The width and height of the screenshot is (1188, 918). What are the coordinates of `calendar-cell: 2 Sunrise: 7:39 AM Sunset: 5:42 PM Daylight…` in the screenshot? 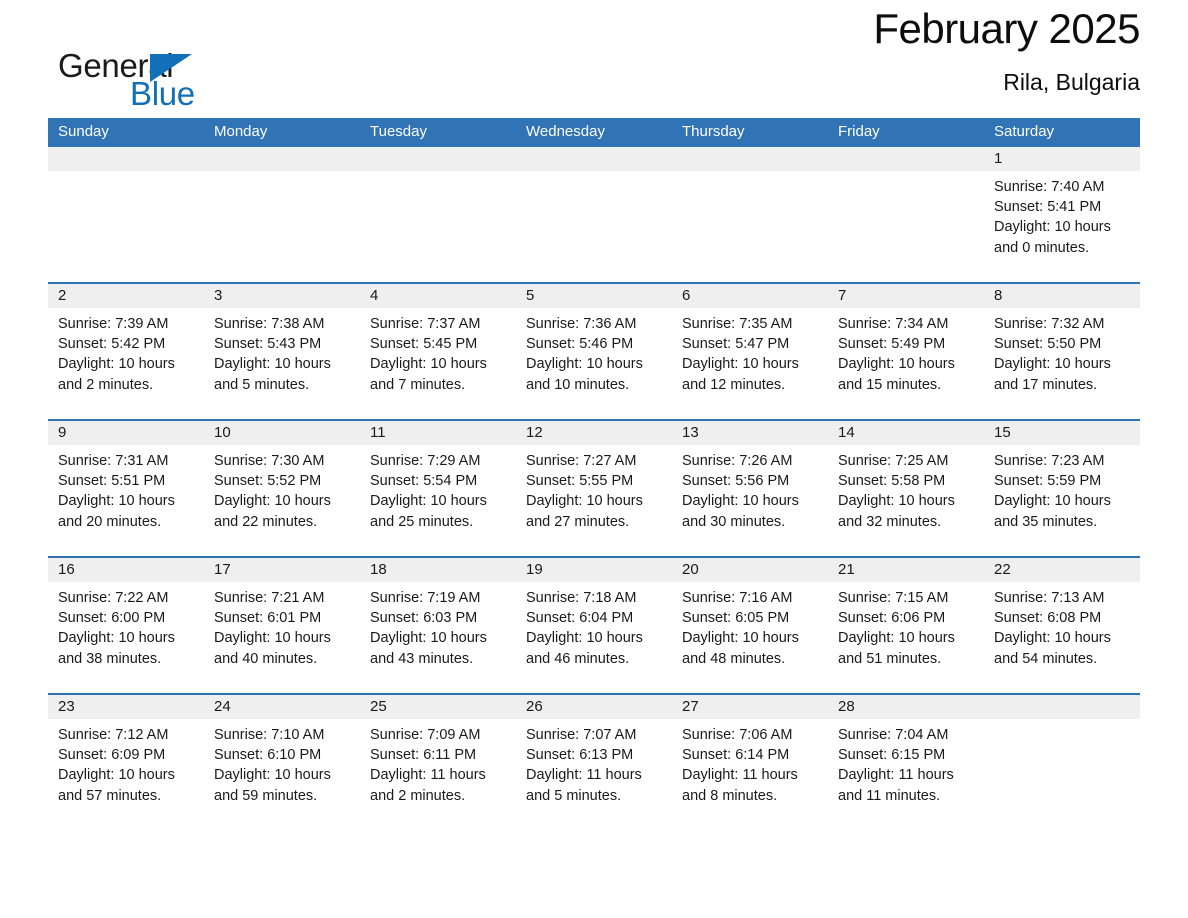 It's located at (126, 351).